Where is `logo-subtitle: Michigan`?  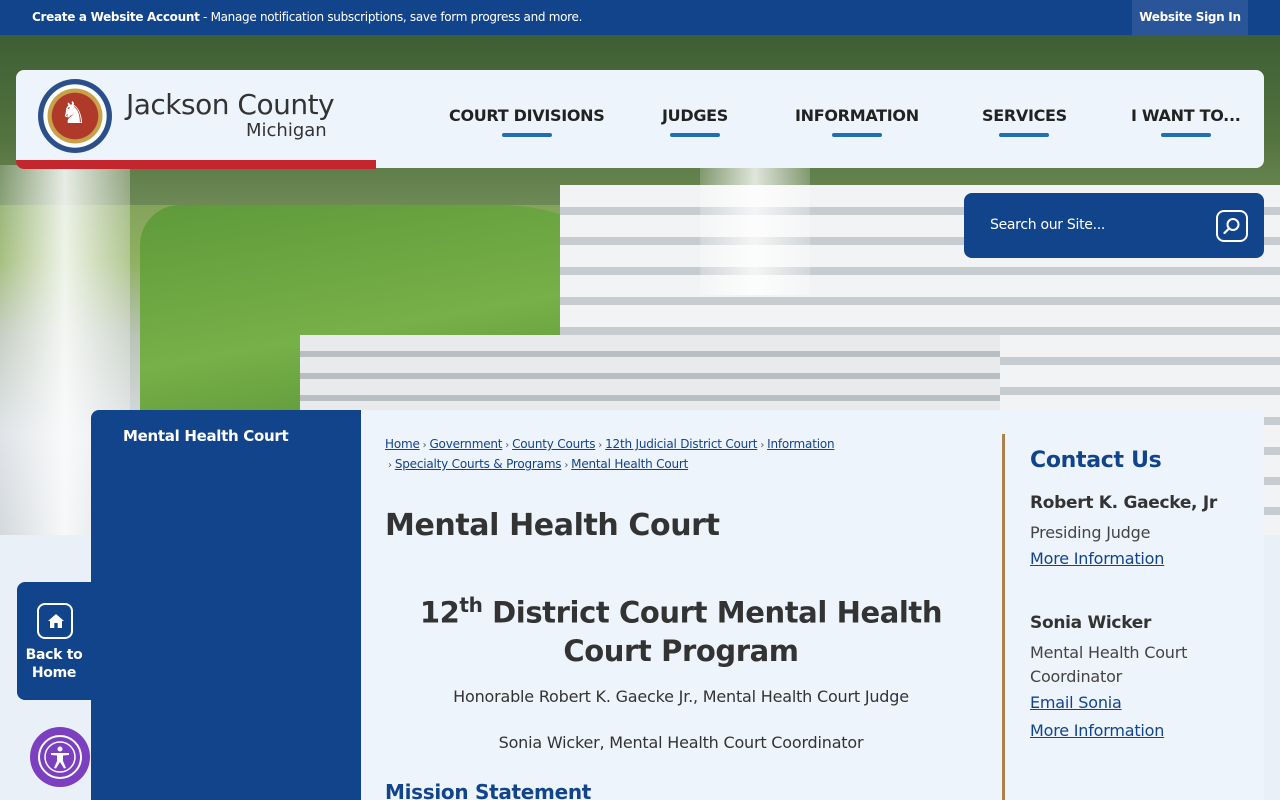
logo-subtitle: Michigan is located at coordinates (286, 130).